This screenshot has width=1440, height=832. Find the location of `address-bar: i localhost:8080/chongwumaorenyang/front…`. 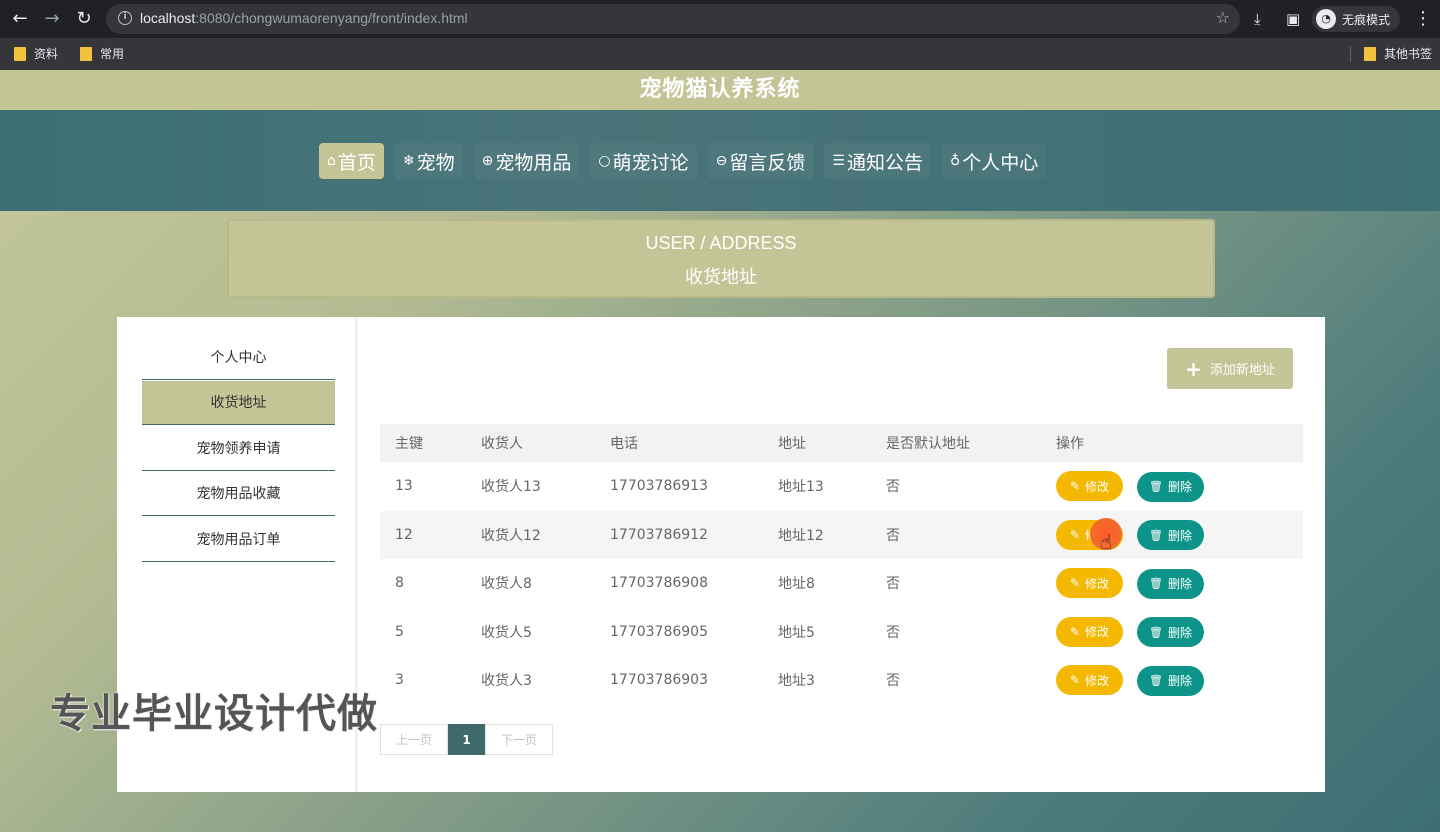

address-bar: i localhost:8080/chongwumaorenyang/front… is located at coordinates (673, 19).